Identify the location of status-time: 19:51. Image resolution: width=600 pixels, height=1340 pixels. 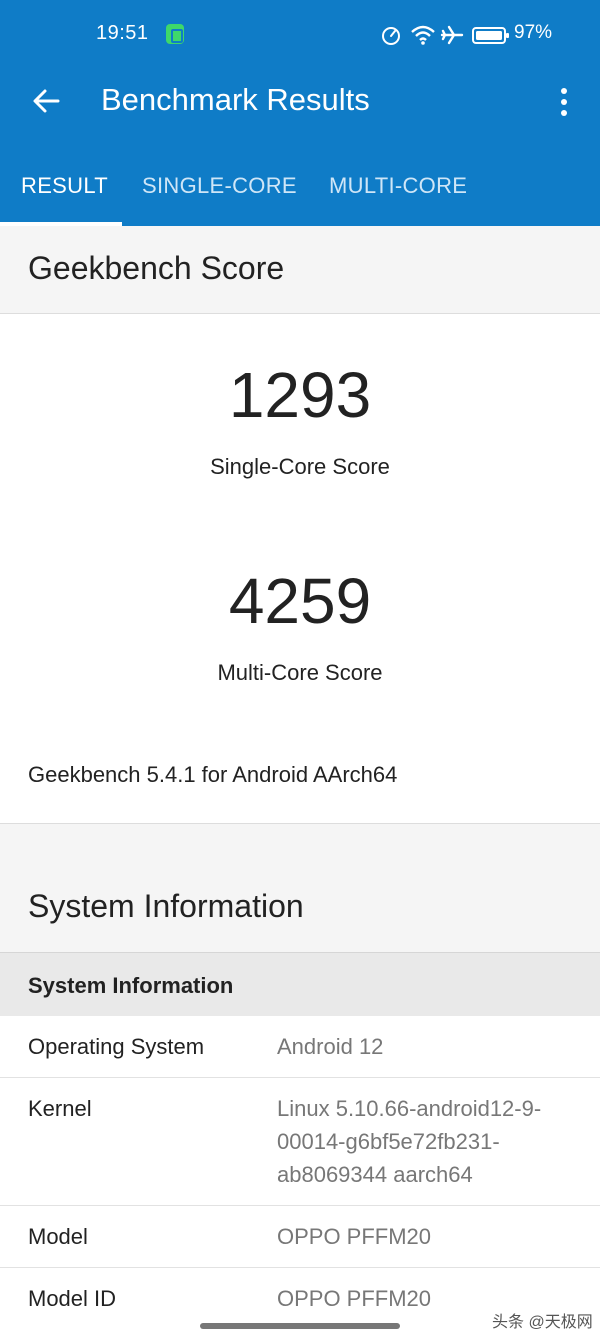
(122, 33).